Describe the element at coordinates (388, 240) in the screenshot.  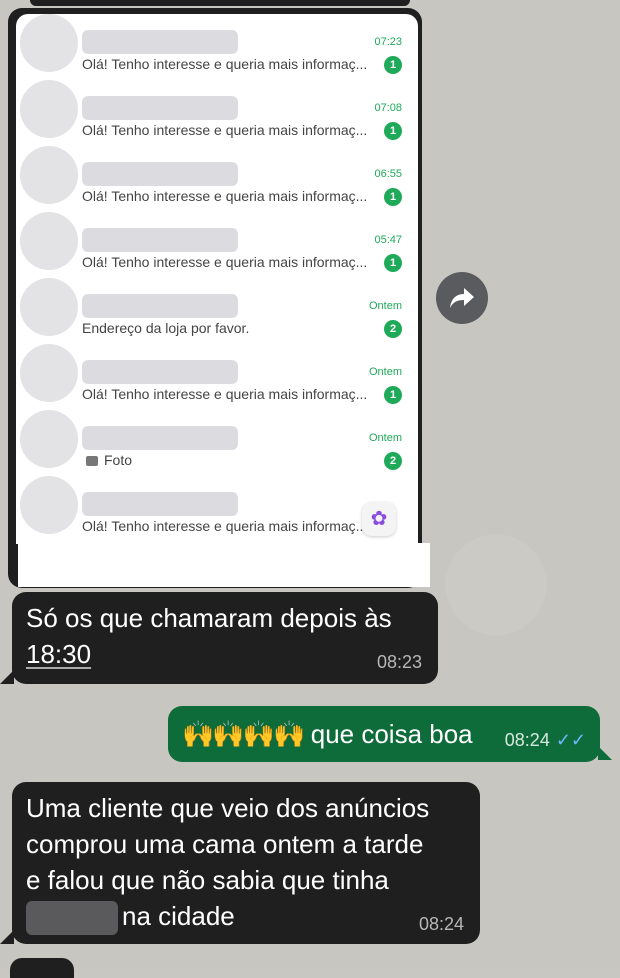
I see `chat-time: 05:47` at that location.